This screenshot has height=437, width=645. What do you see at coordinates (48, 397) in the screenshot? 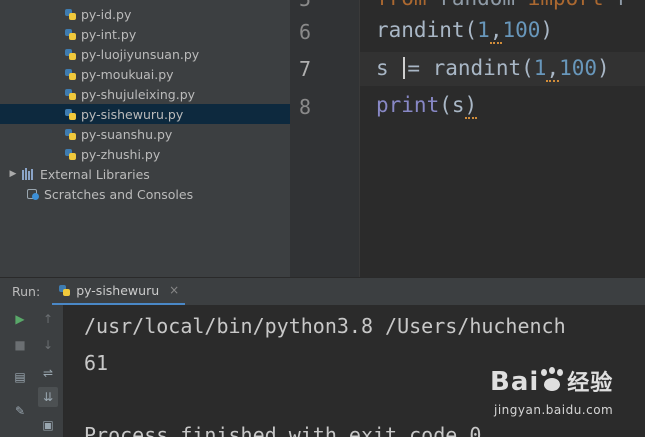
I see `scroll-to-end-icon: ⇊` at bounding box center [48, 397].